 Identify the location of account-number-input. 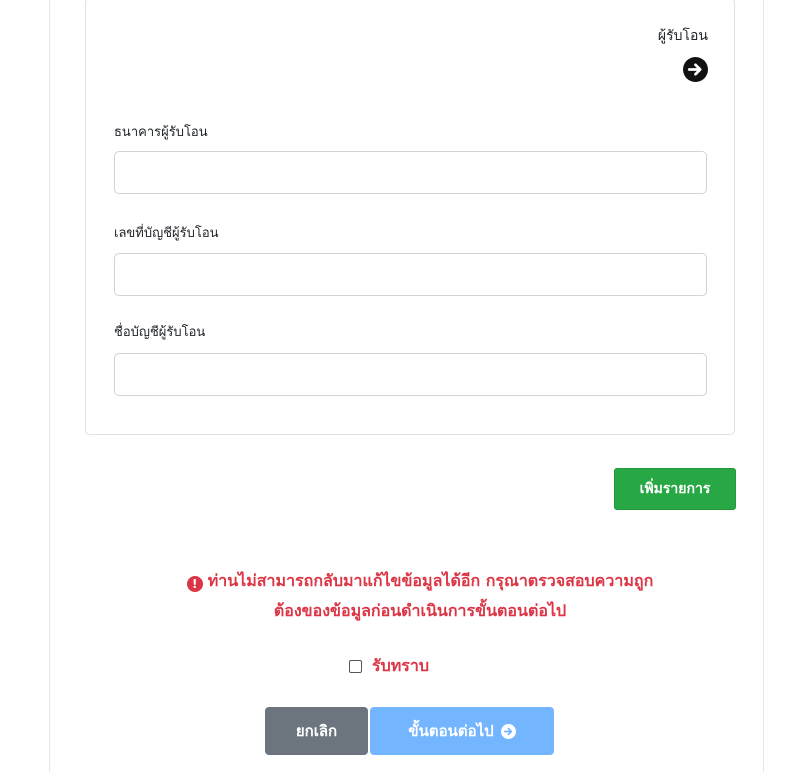
(410, 274).